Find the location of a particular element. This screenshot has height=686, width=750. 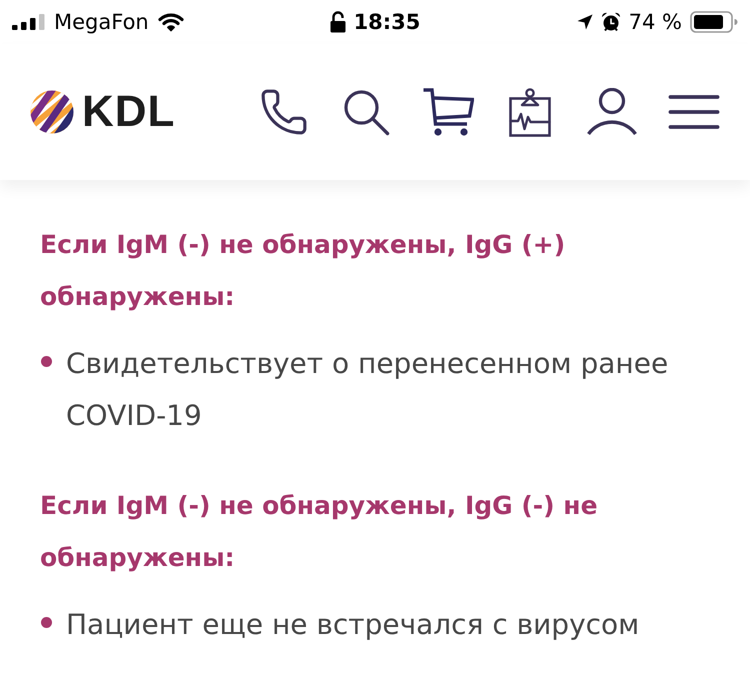

menu-icon is located at coordinates (694, 112).